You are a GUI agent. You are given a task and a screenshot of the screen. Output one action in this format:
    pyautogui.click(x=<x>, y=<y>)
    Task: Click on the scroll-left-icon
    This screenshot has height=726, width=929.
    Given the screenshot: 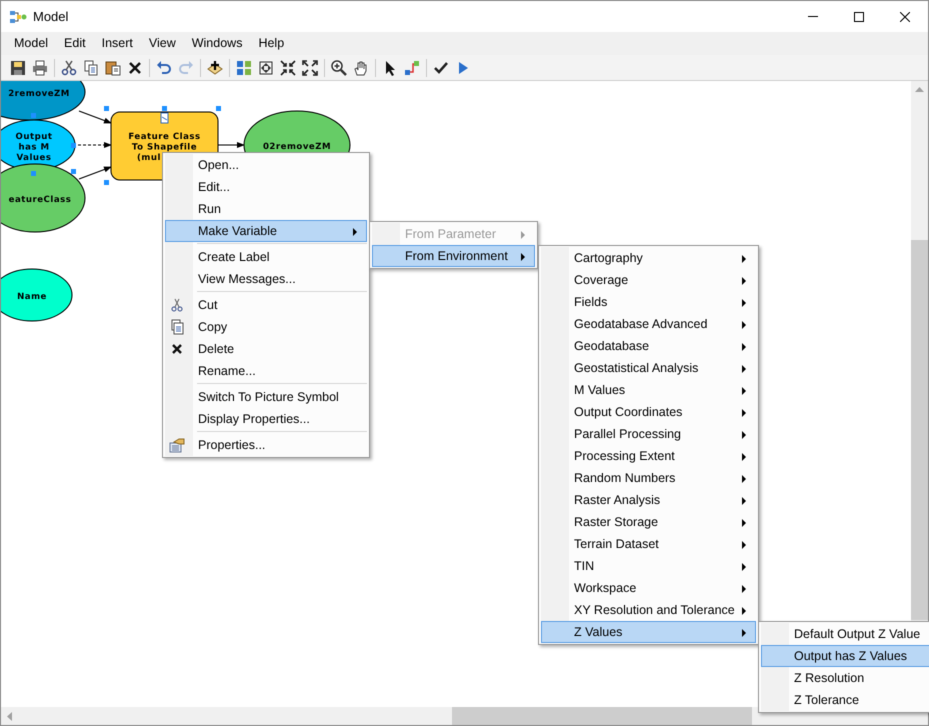 What is the action you would take?
    pyautogui.click(x=9, y=716)
    